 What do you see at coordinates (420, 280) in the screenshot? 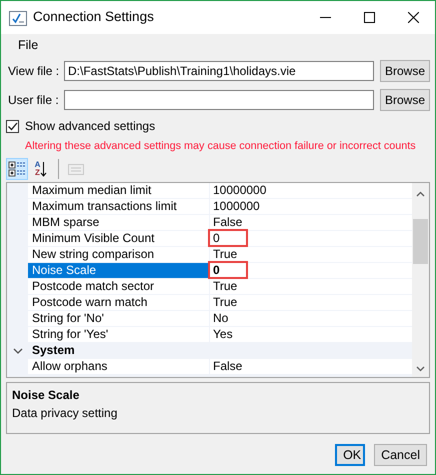
I see `scrollbar` at bounding box center [420, 280].